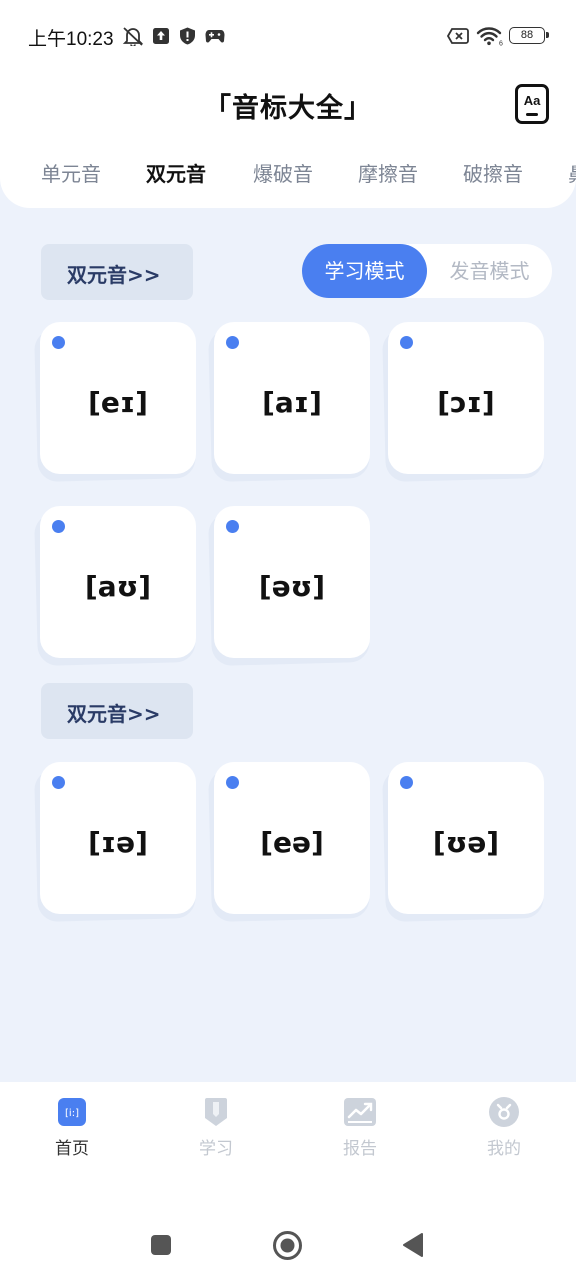 The height and width of the screenshot is (1280, 576). I want to click on ipa-icon: [i:], so click(72, 1112).